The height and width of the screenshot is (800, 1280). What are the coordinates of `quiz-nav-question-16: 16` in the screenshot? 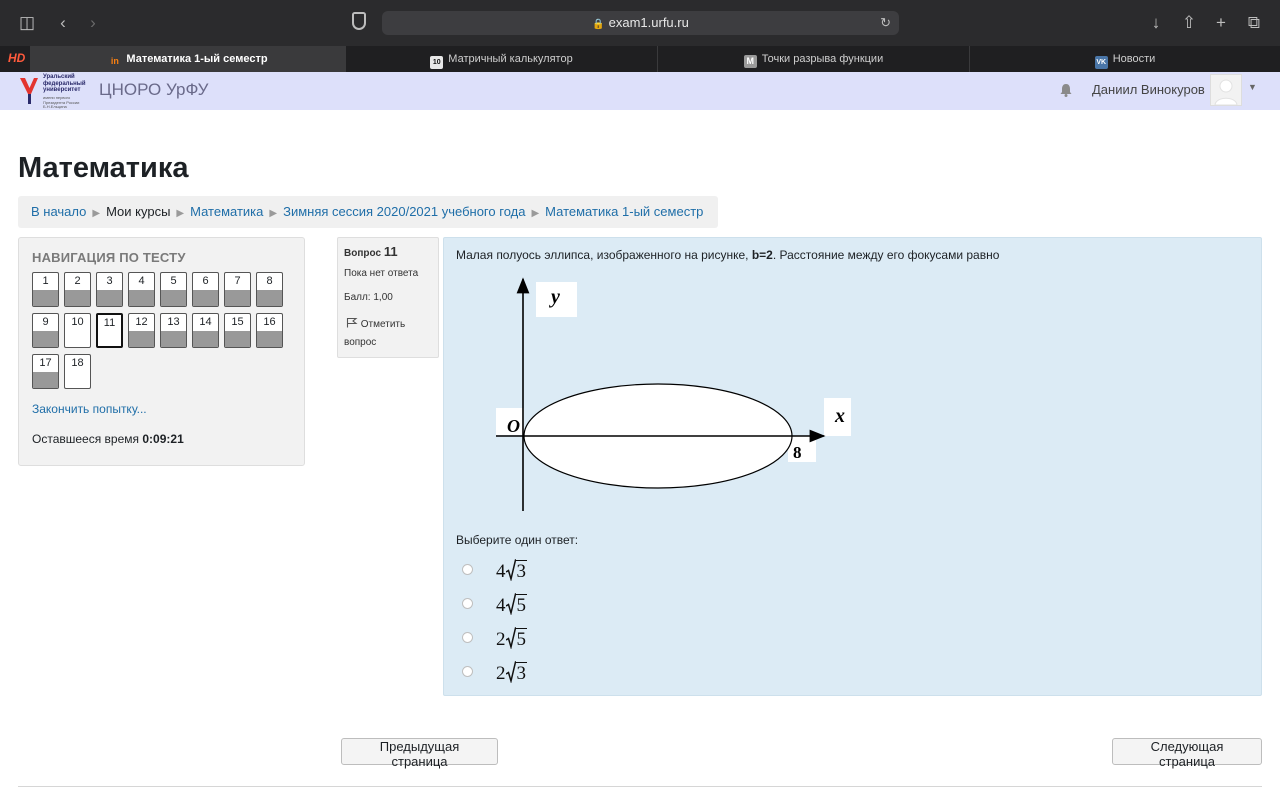 It's located at (269, 330).